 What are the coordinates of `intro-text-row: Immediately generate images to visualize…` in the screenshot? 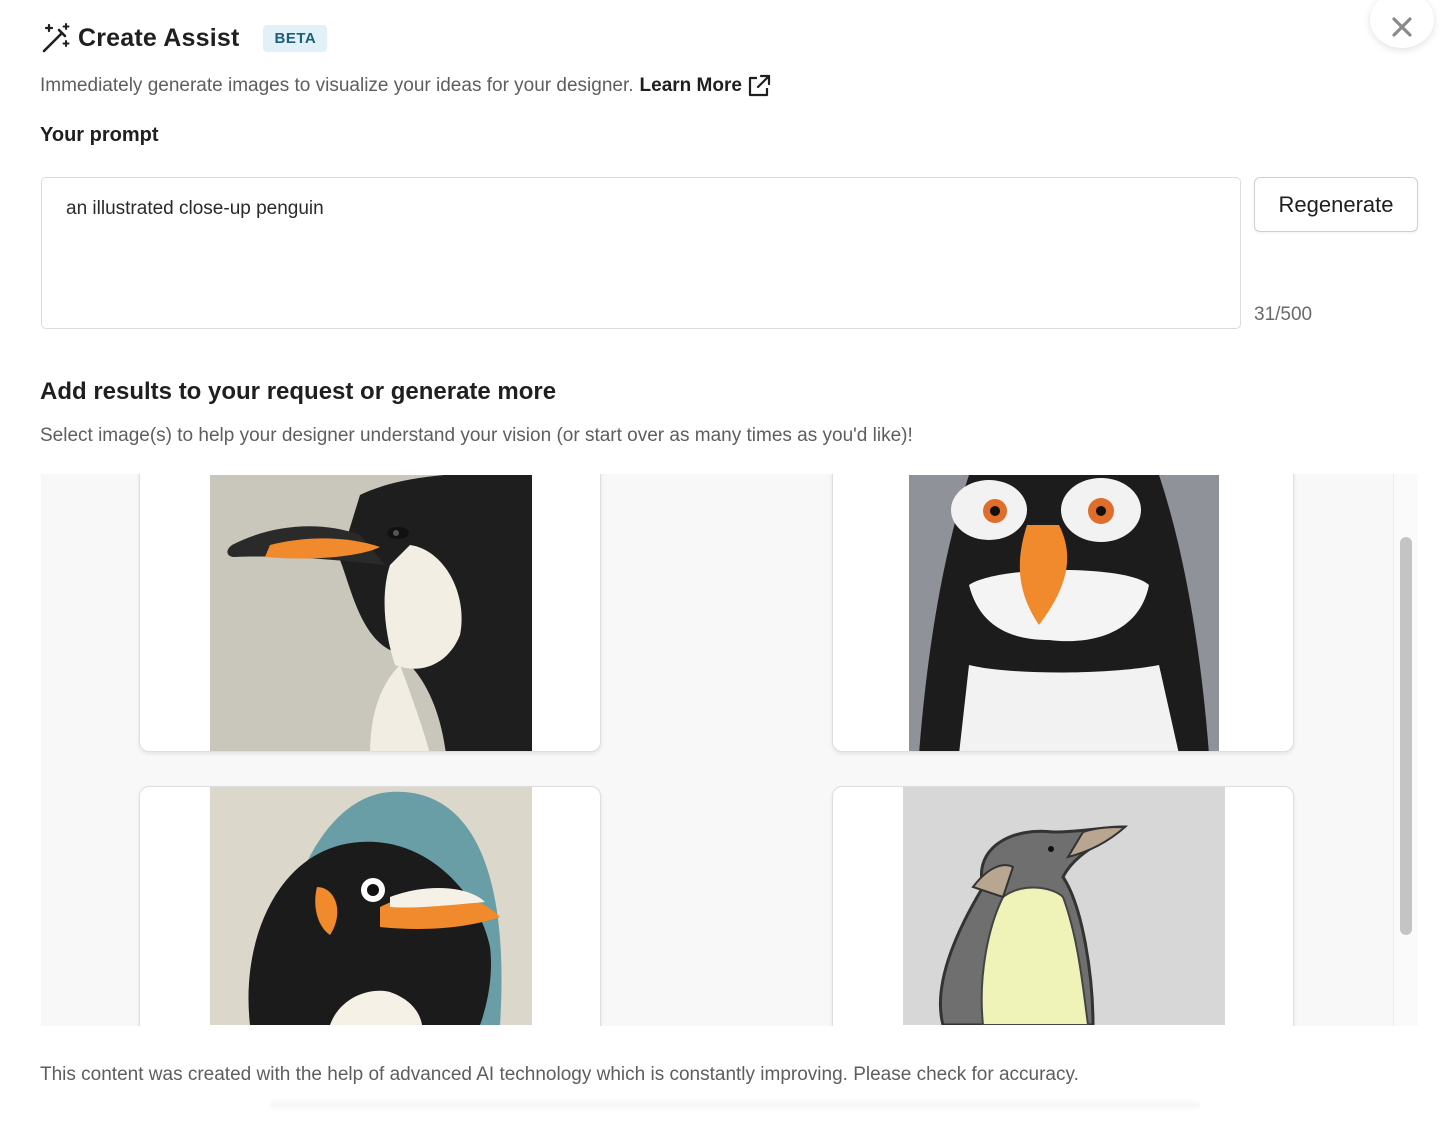 It's located at (405, 86).